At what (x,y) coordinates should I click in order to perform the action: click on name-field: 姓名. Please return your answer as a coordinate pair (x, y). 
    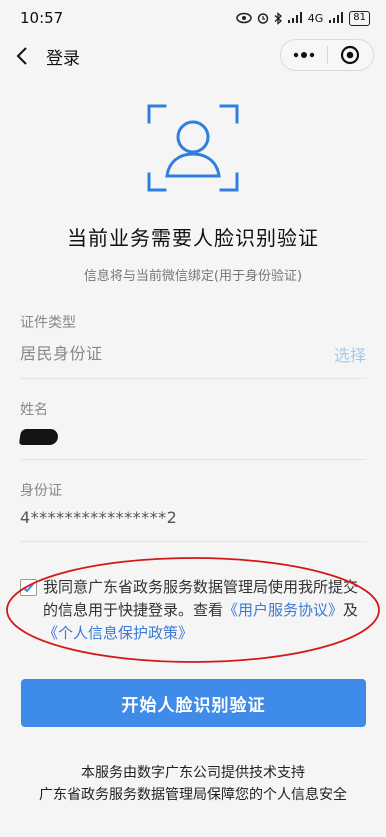
    Looking at the image, I should click on (192, 429).